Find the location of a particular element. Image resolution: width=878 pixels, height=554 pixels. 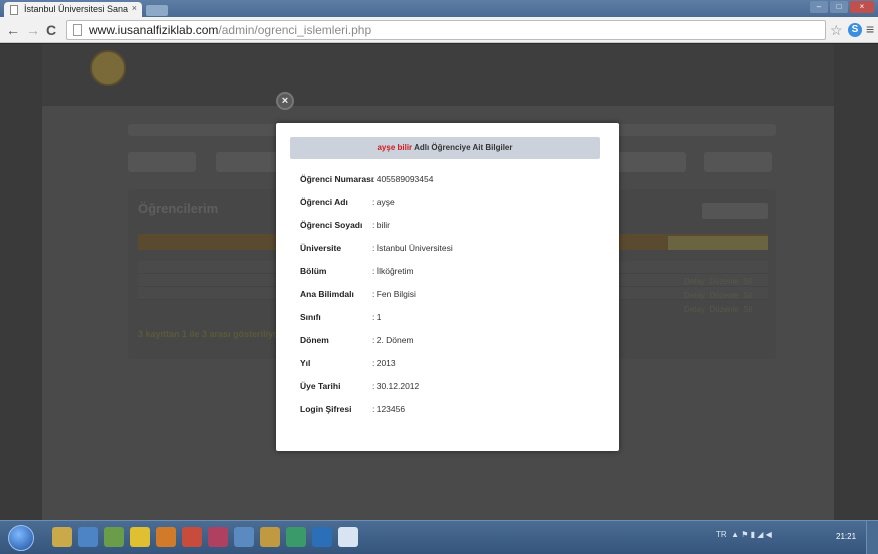

skype-extension-icon: S is located at coordinates (855, 30).